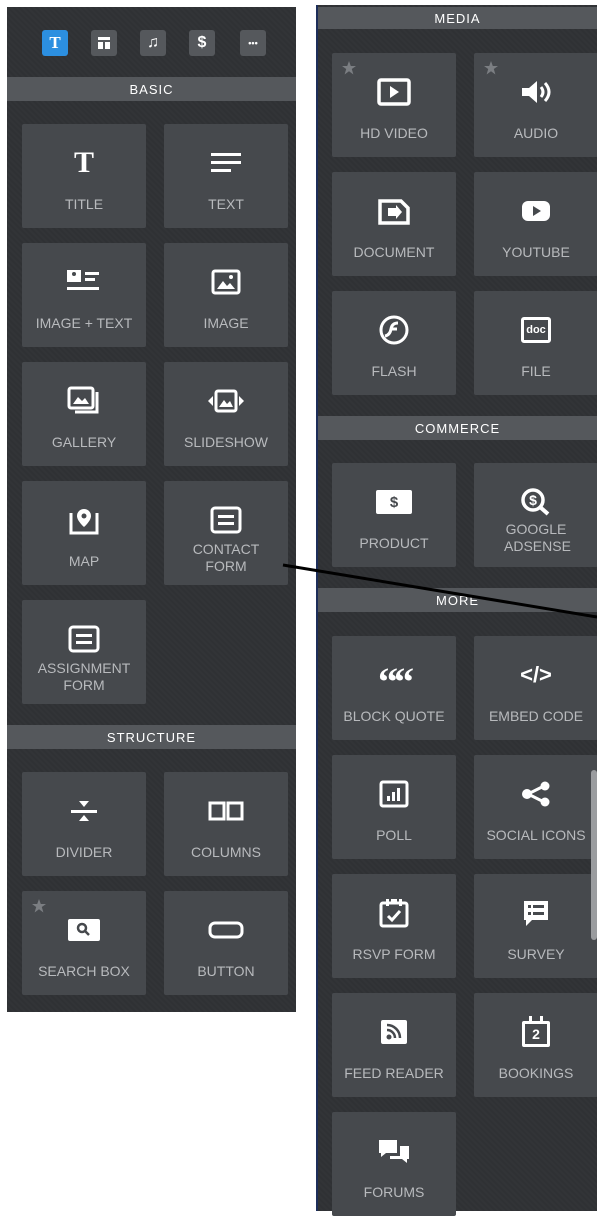 Image resolution: width=597 pixels, height=1218 pixels. What do you see at coordinates (394, 794) in the screenshot?
I see `poll-icon` at bounding box center [394, 794].